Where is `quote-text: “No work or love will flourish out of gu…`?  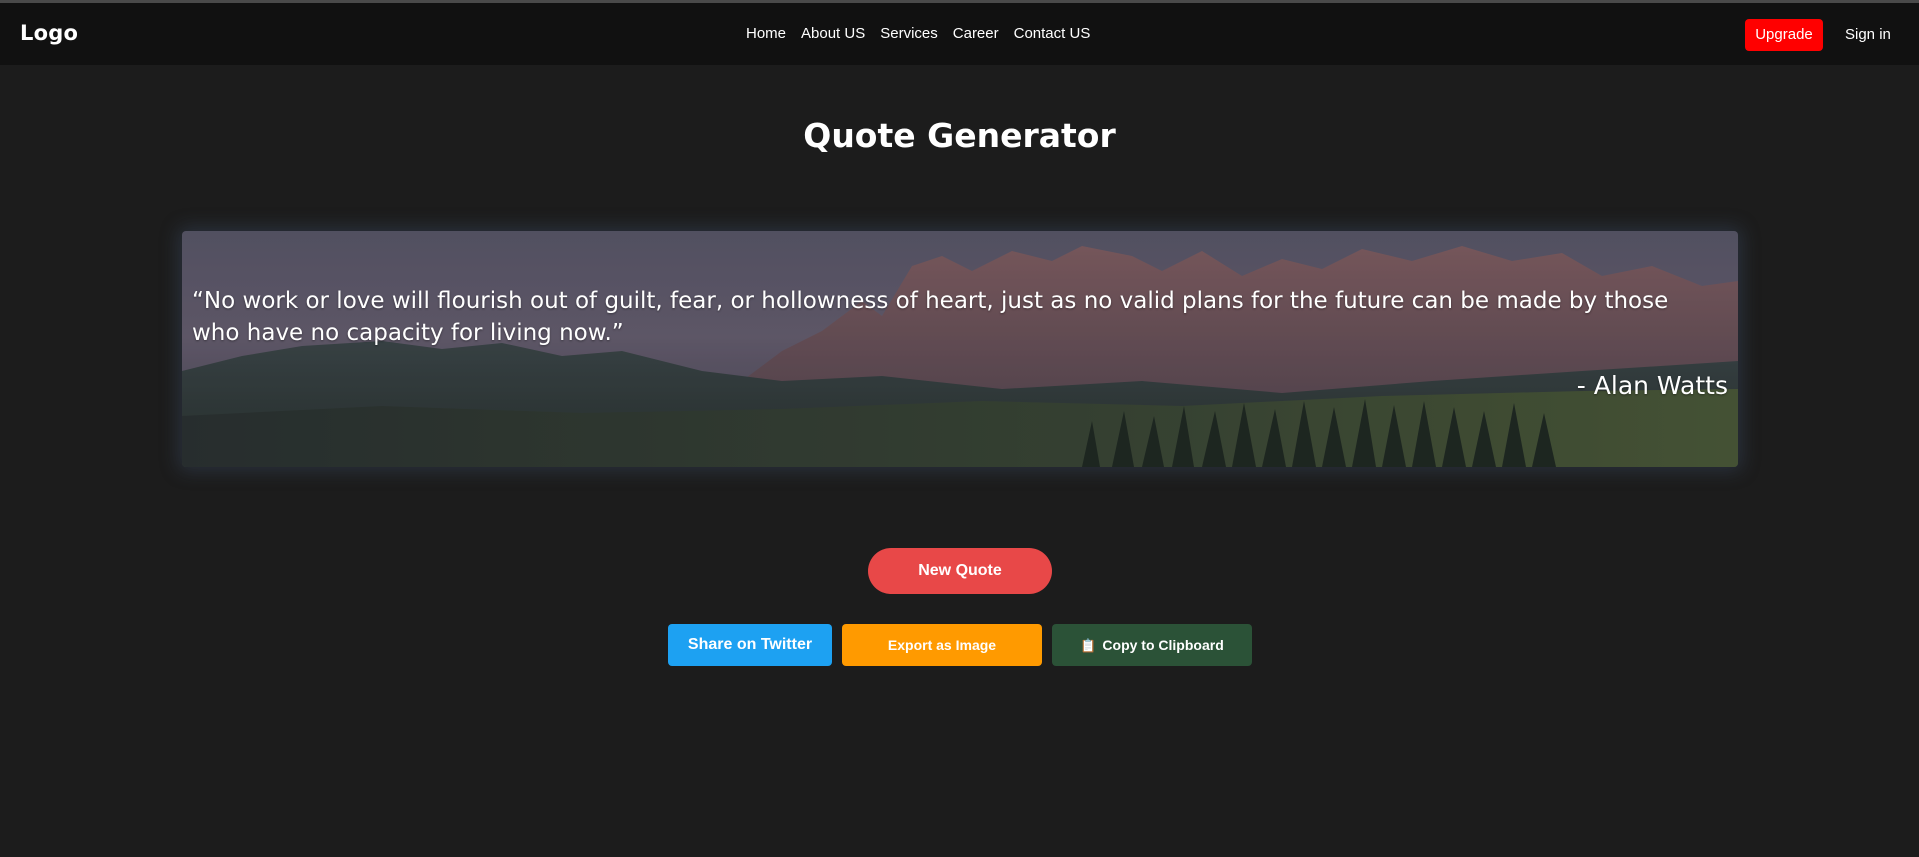 quote-text: “No work or love will flourish out of gu… is located at coordinates (930, 317).